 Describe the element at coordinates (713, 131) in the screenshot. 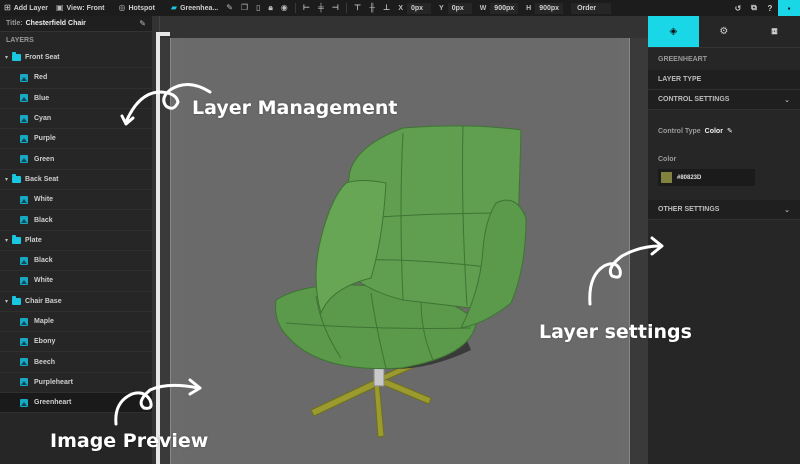

I see `control-type-value: Color` at that location.